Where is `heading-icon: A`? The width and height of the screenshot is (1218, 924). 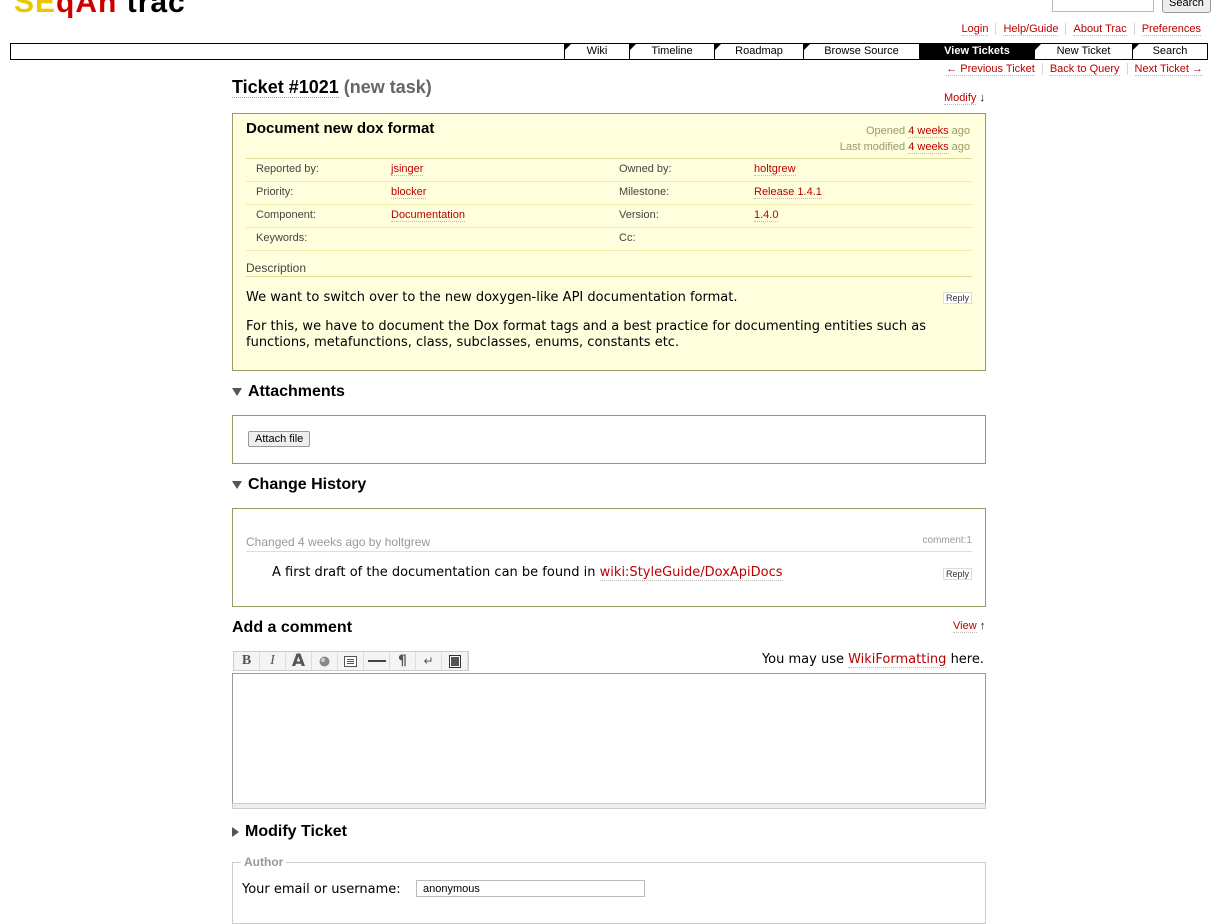
heading-icon: A is located at coordinates (299, 661).